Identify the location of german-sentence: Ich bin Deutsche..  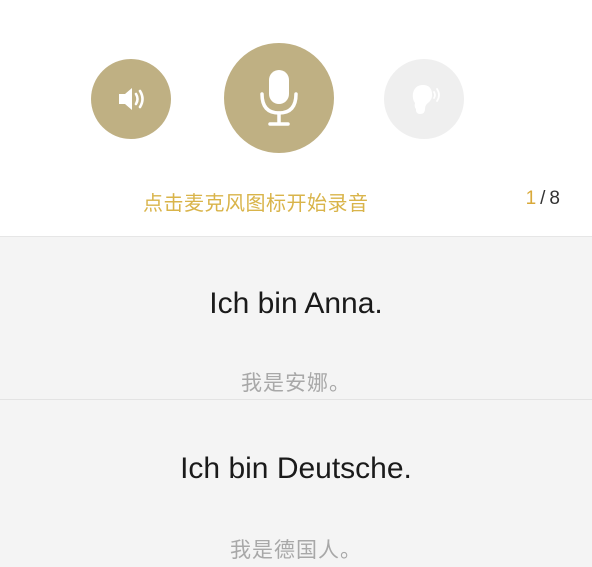
(296, 468).